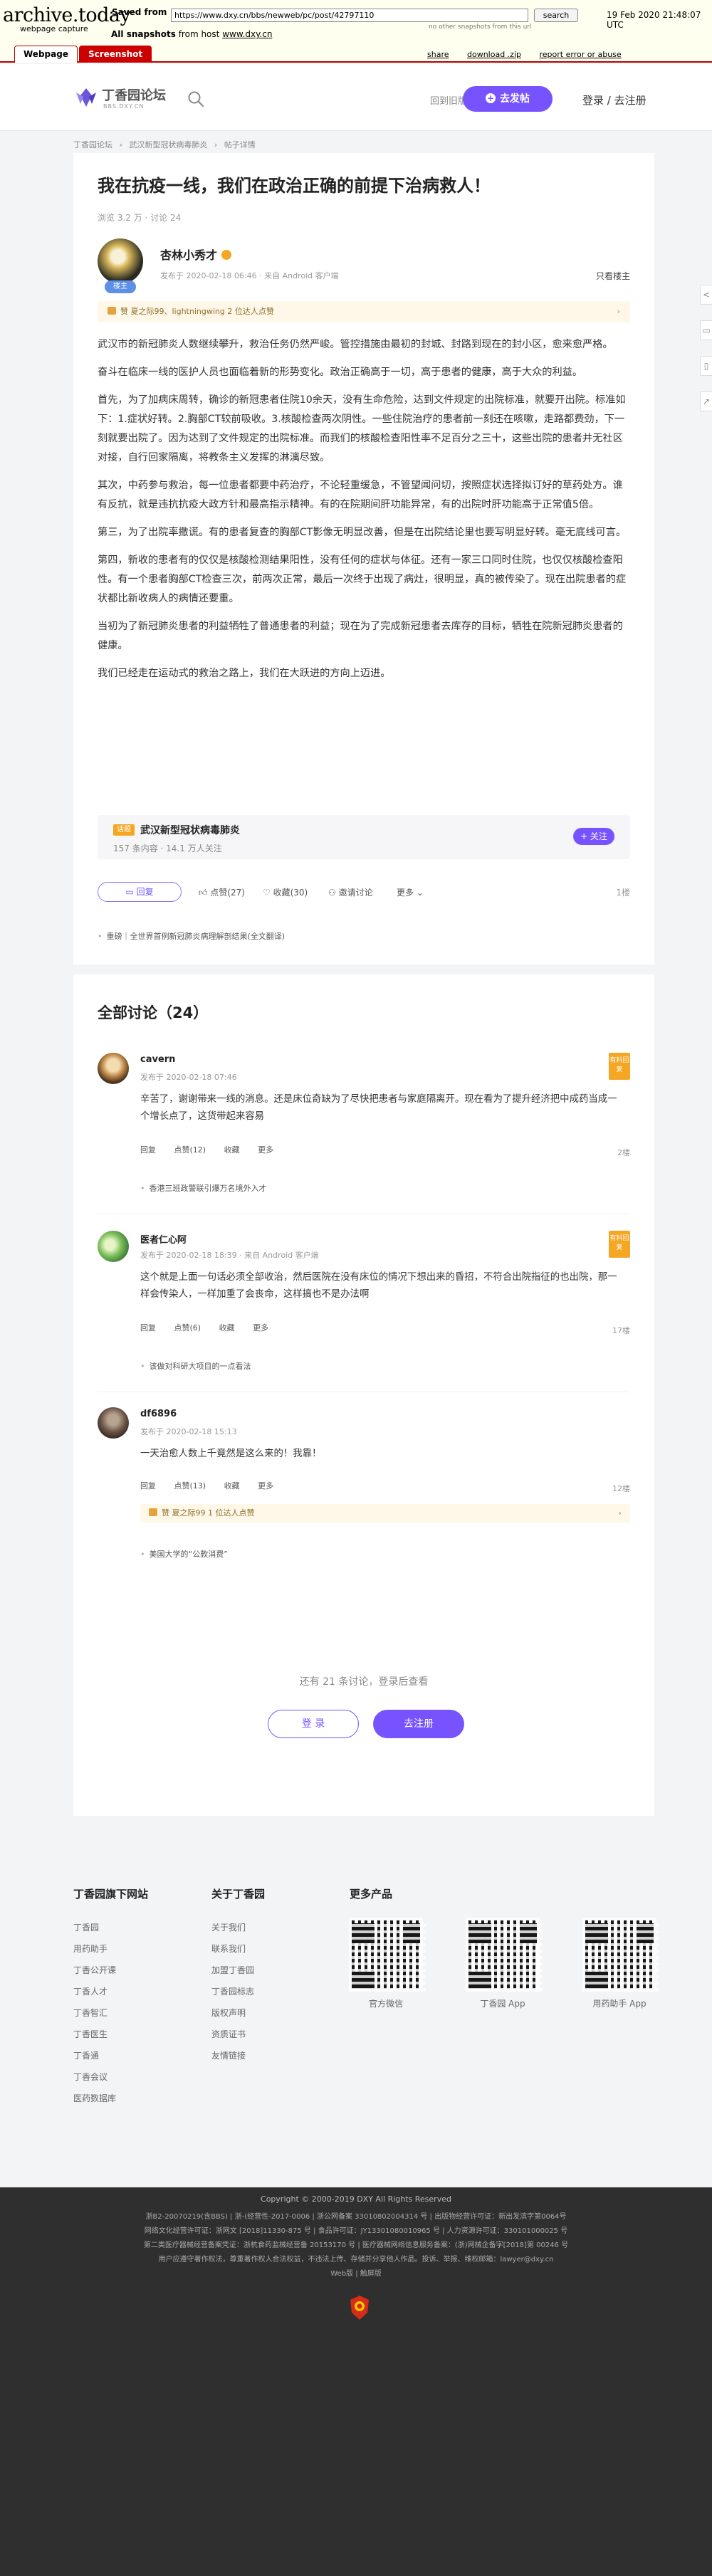 The image size is (712, 2576). I want to click on footer-link: 丁香人才, so click(110, 1996).